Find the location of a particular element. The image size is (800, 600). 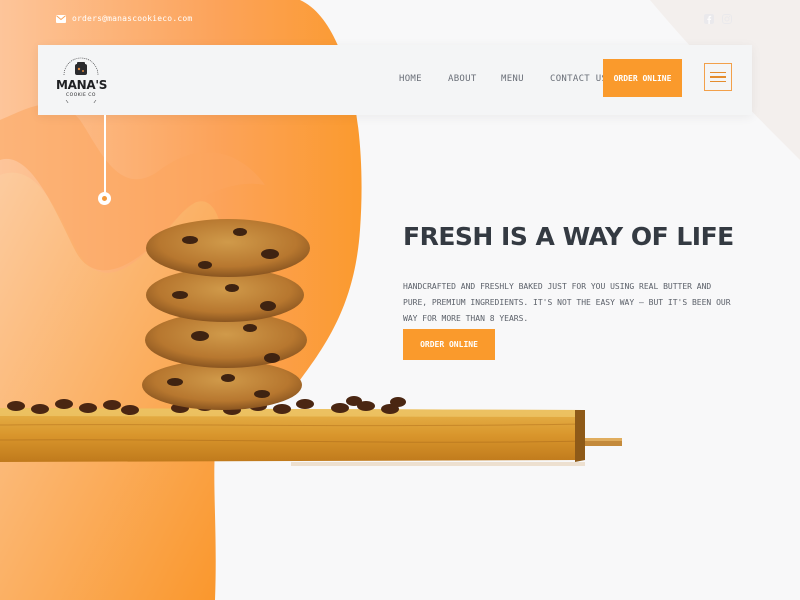

email-link: orders@manascookieco.com is located at coordinates (124, 18).